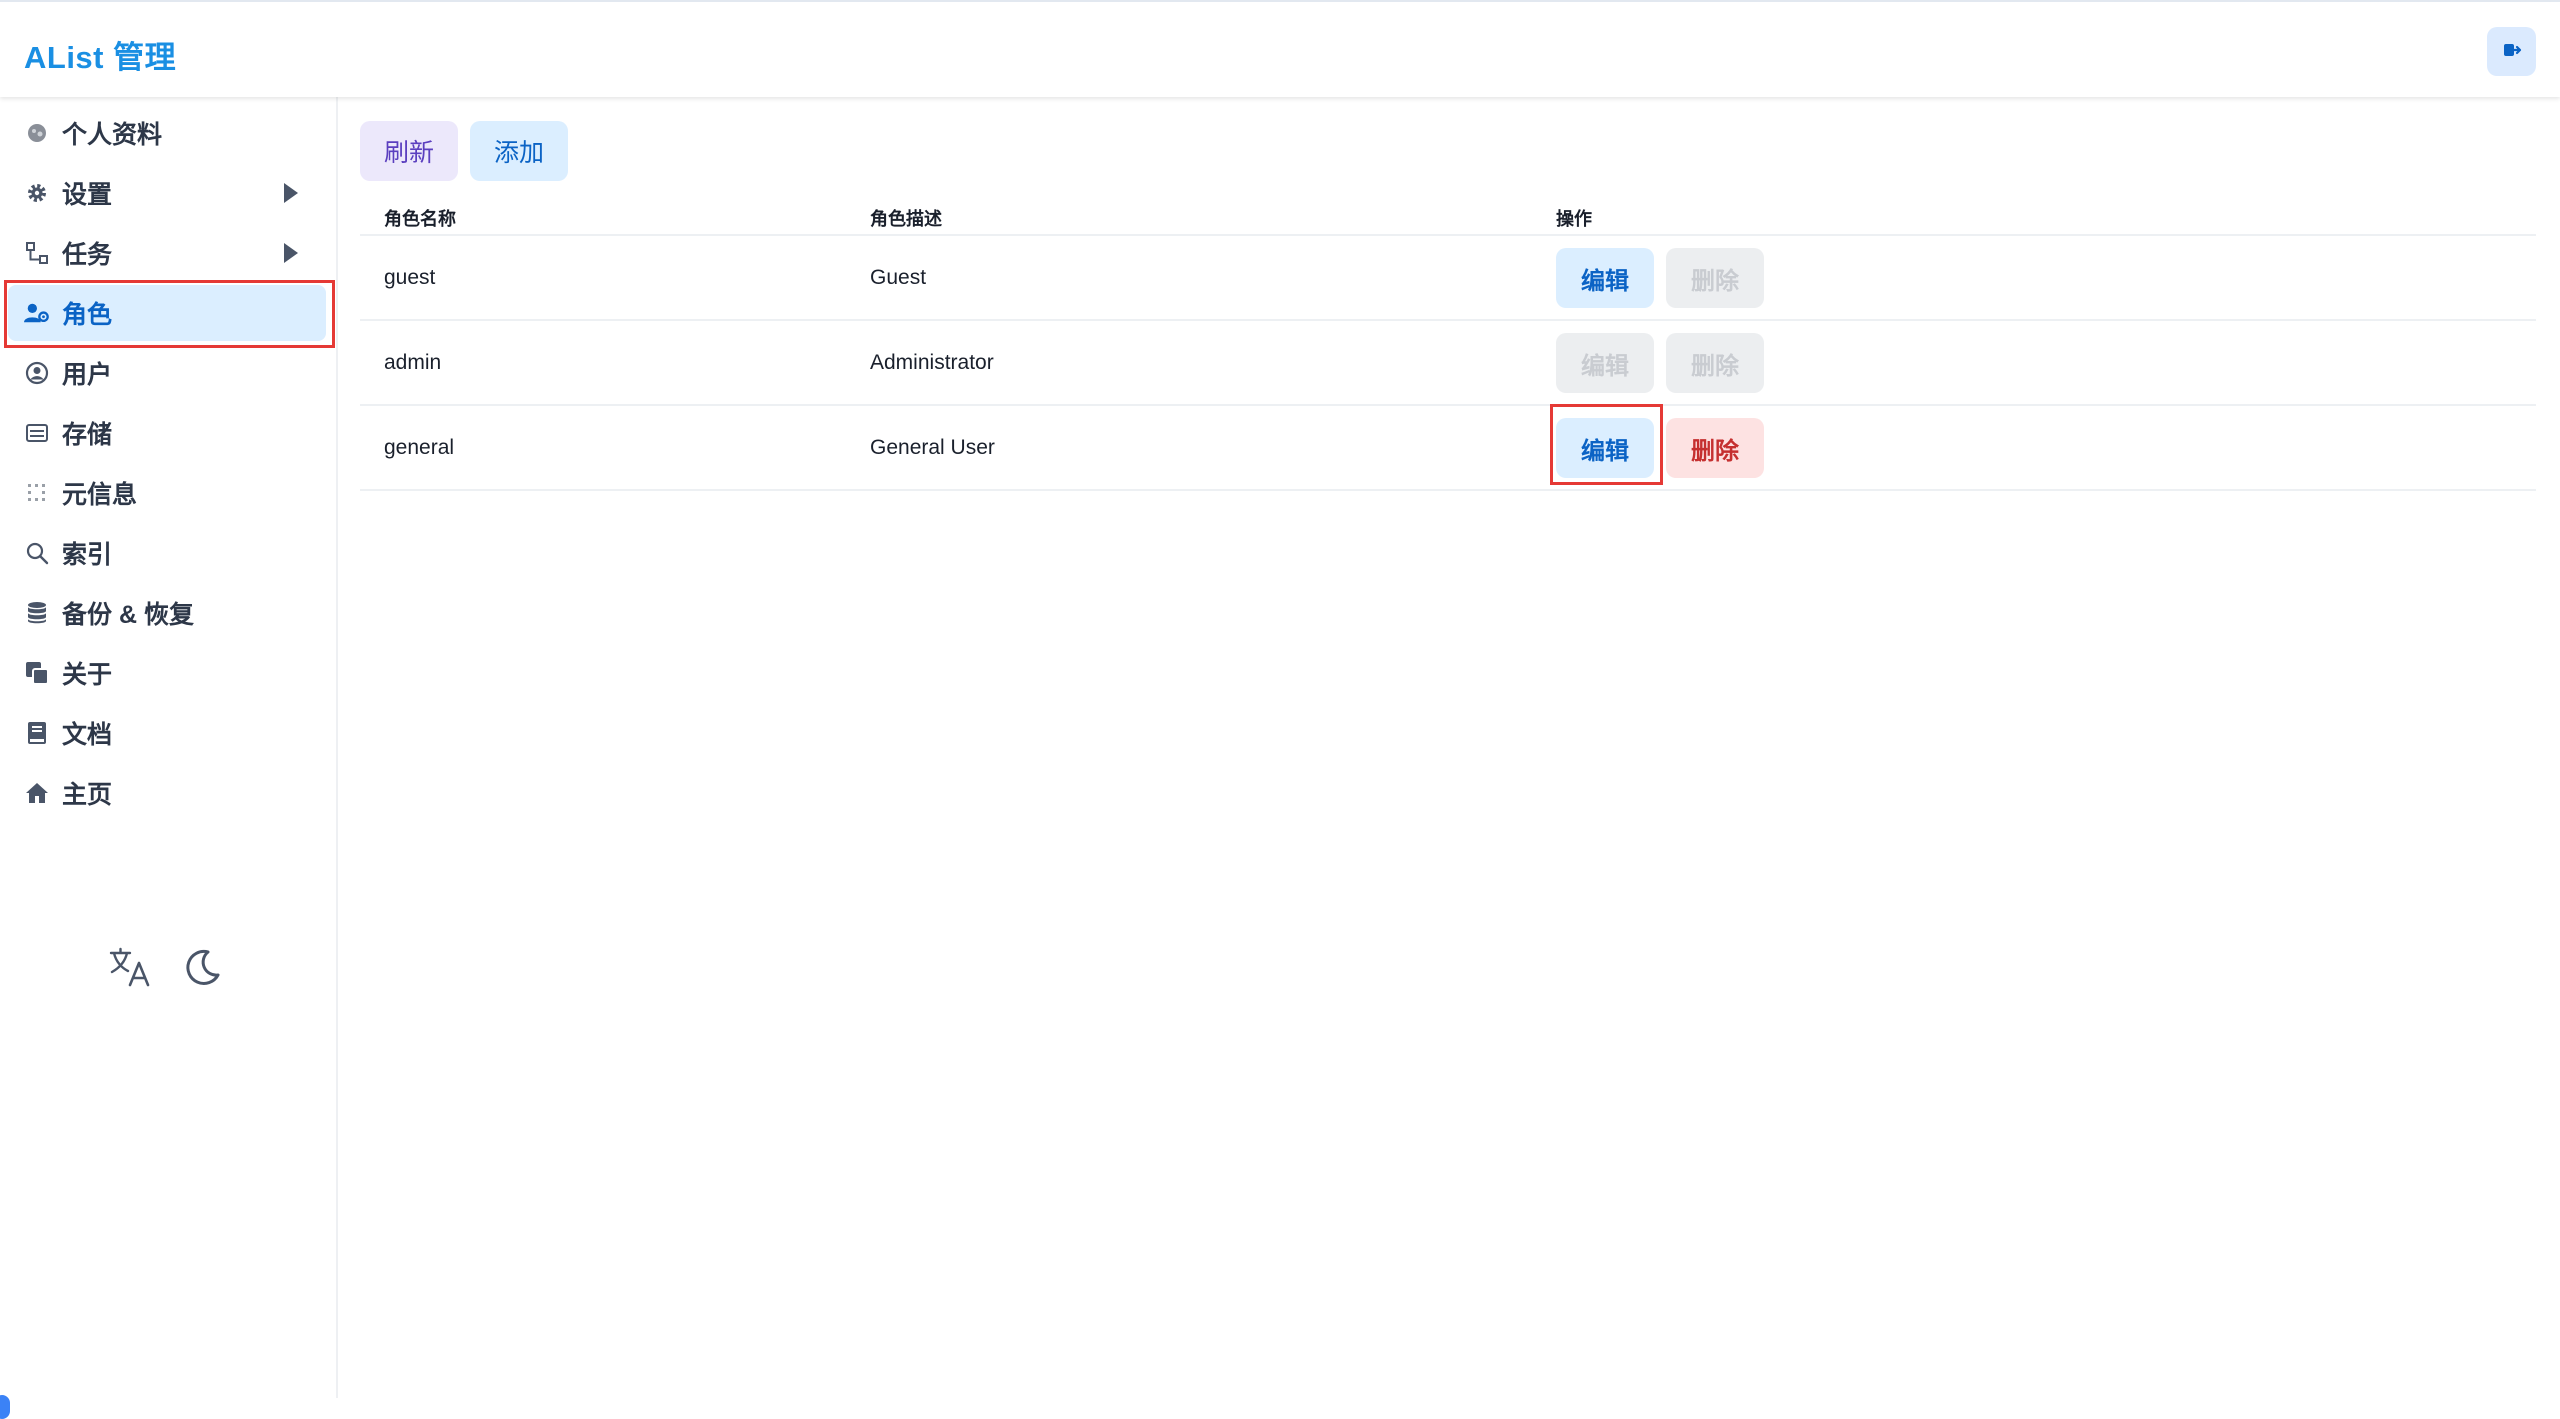 This screenshot has width=2560, height=1419. What do you see at coordinates (1574, 219) in the screenshot?
I see `column-header-actions: 操作` at bounding box center [1574, 219].